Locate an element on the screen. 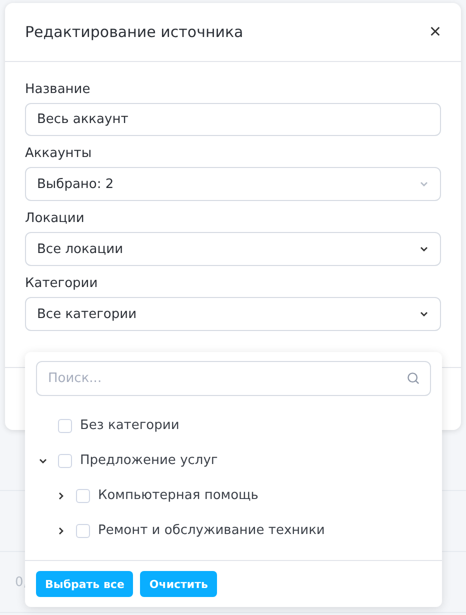 This screenshot has width=466, height=615. dialog-title: Редактирование источника is located at coordinates (134, 32).